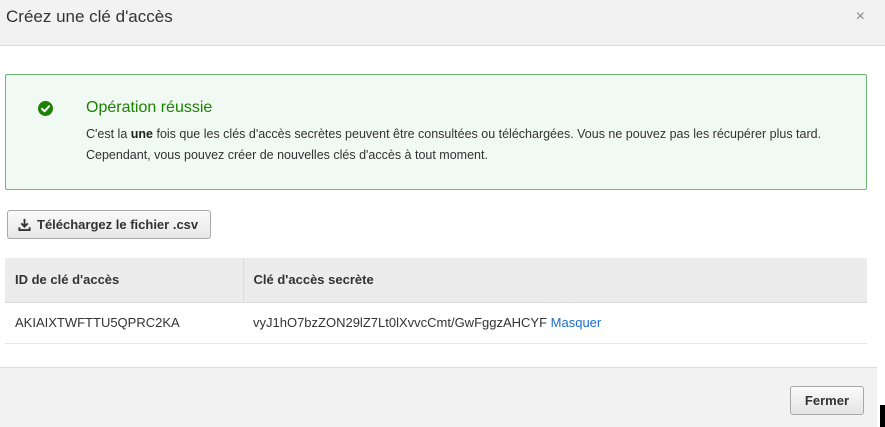 The height and width of the screenshot is (427, 885). Describe the element at coordinates (555, 280) in the screenshot. I see `column-header-secret-access-key: Clé d'accès secrète` at that location.